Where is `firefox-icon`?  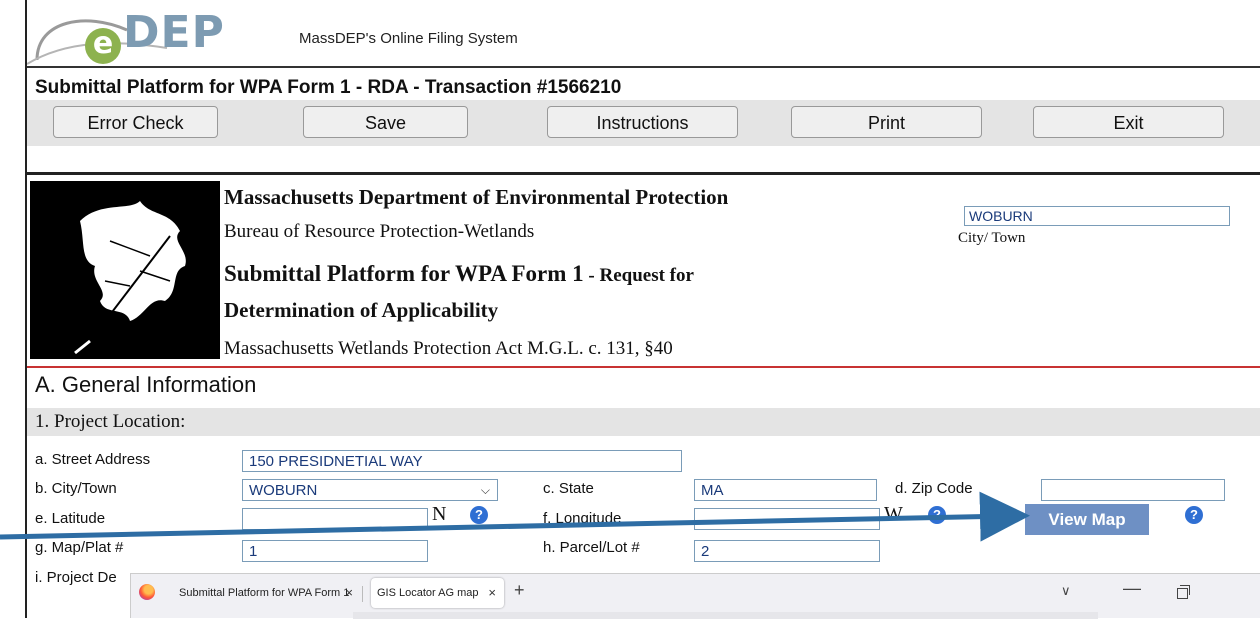
firefox-icon is located at coordinates (147, 592).